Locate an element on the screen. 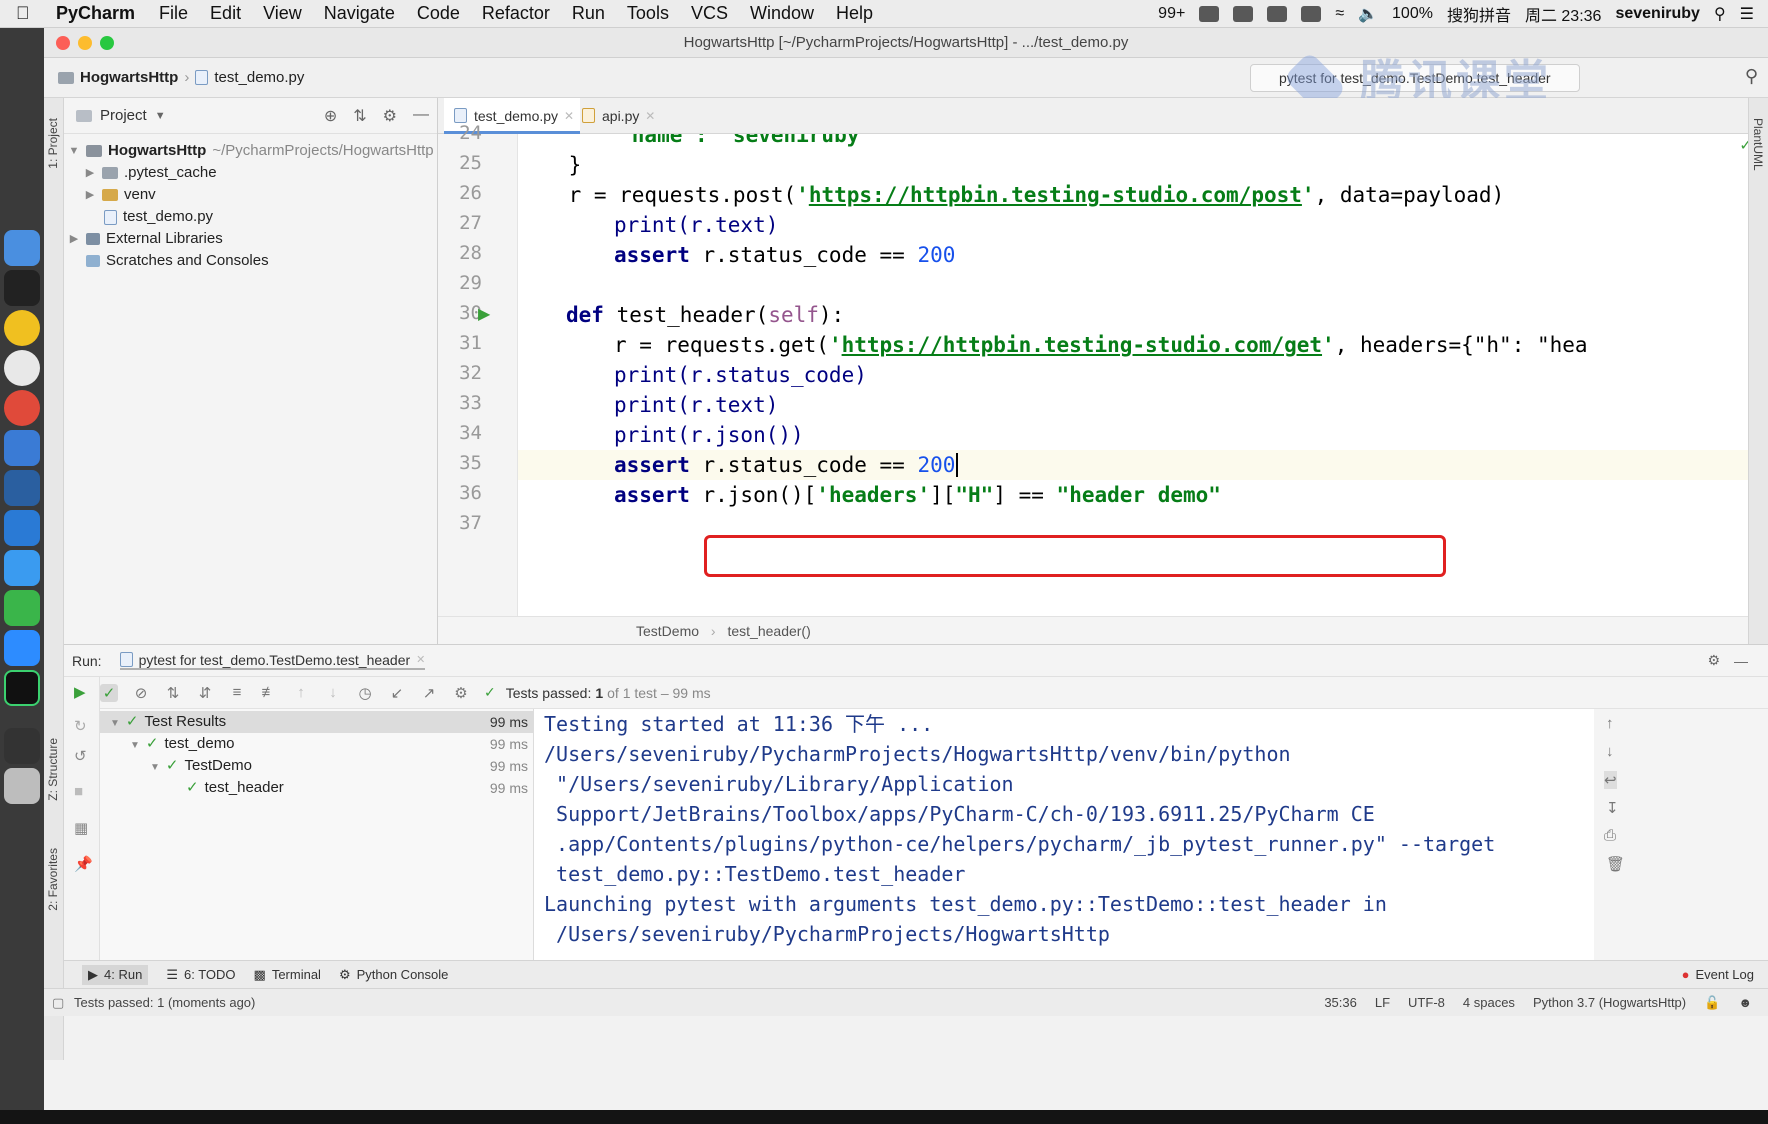 The height and width of the screenshot is (1124, 1768). caret-position: 35:36 is located at coordinates (1340, 1003).